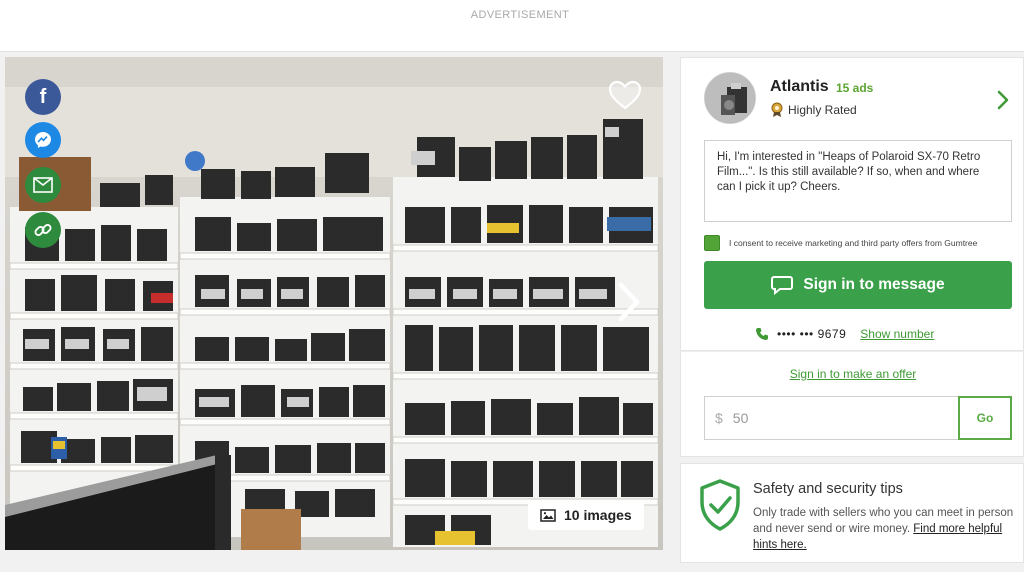 The height and width of the screenshot is (572, 1024). Describe the element at coordinates (740, 418) in the screenshot. I see `offer-price-placeholder: 50` at that location.